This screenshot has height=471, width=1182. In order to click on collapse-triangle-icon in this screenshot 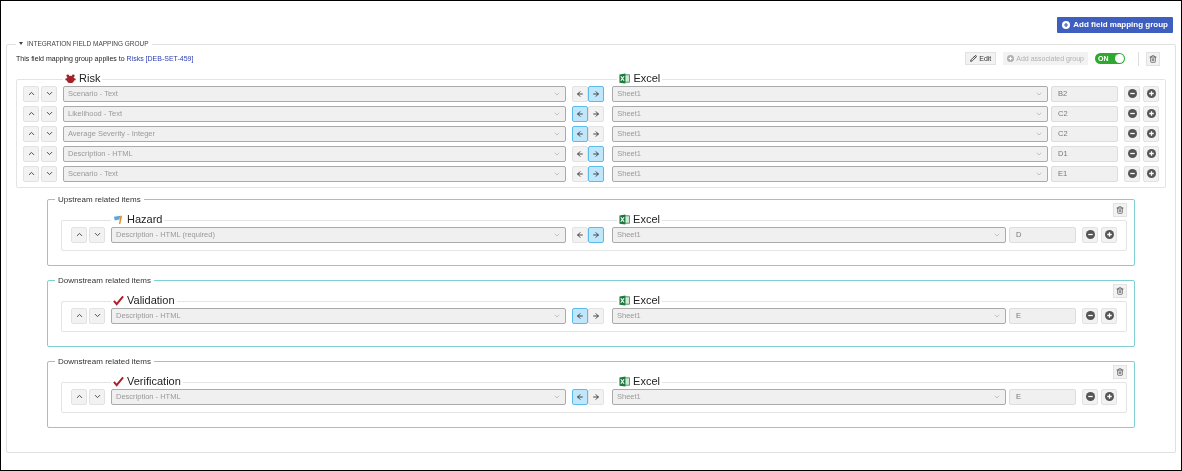, I will do `click(21, 44)`.